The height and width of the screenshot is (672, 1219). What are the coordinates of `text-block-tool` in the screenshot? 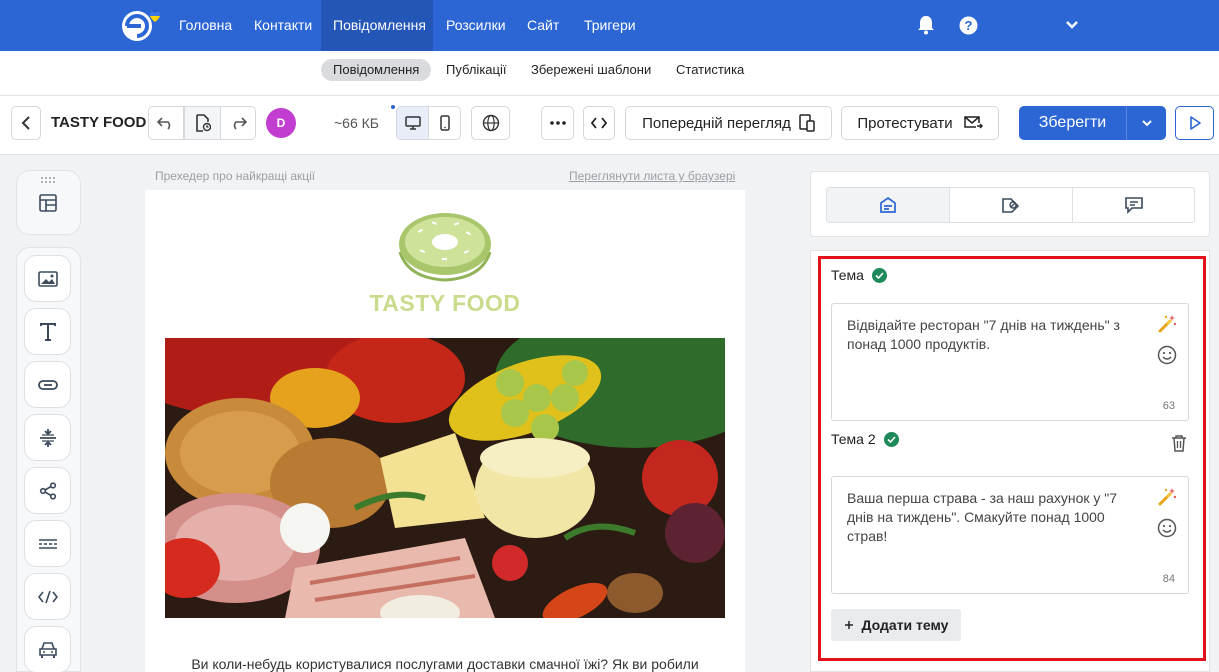 It's located at (47, 331).